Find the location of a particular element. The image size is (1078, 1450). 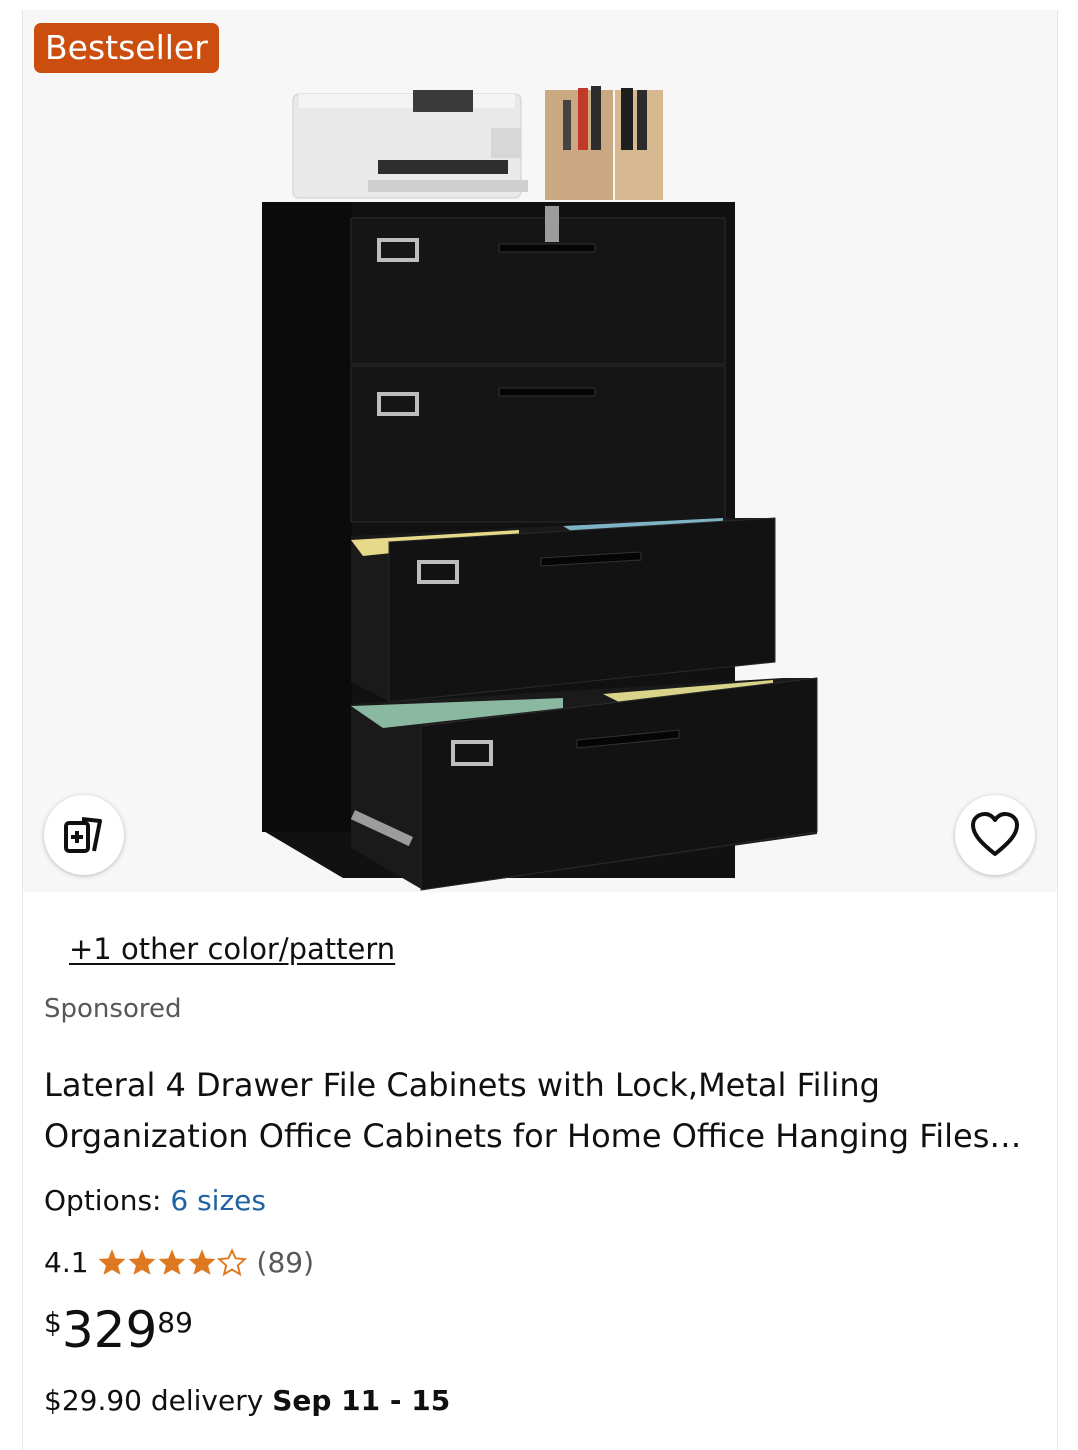

delivery-info: $29.90 delivery Sep 11 - 15 is located at coordinates (247, 1400).